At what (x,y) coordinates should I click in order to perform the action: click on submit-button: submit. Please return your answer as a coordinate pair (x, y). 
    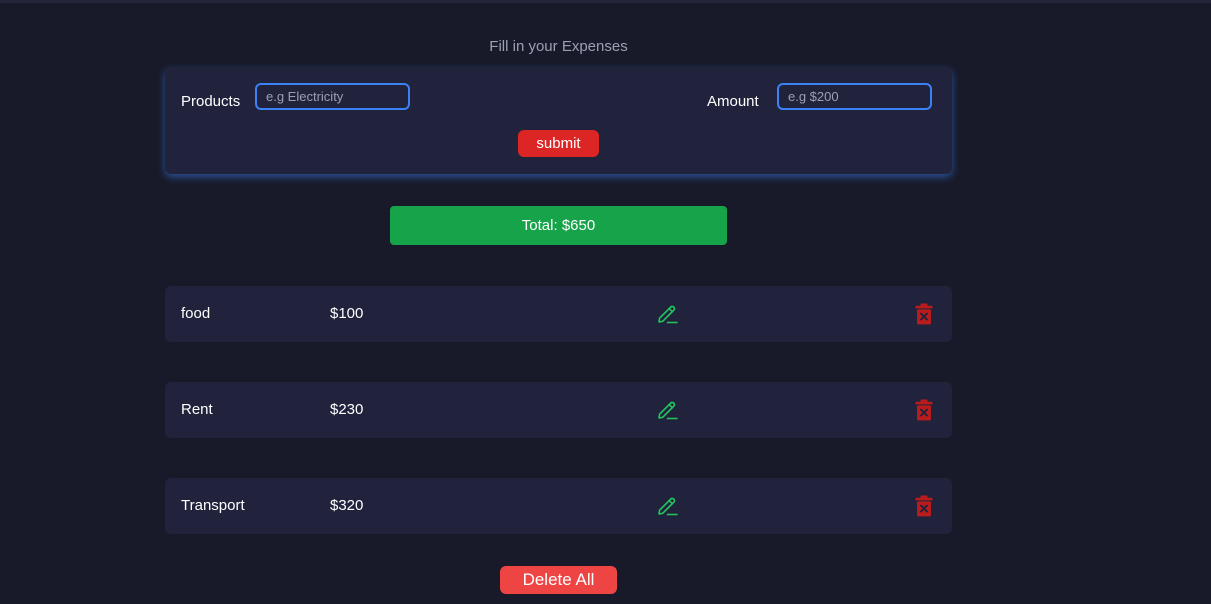
    Looking at the image, I should click on (558, 143).